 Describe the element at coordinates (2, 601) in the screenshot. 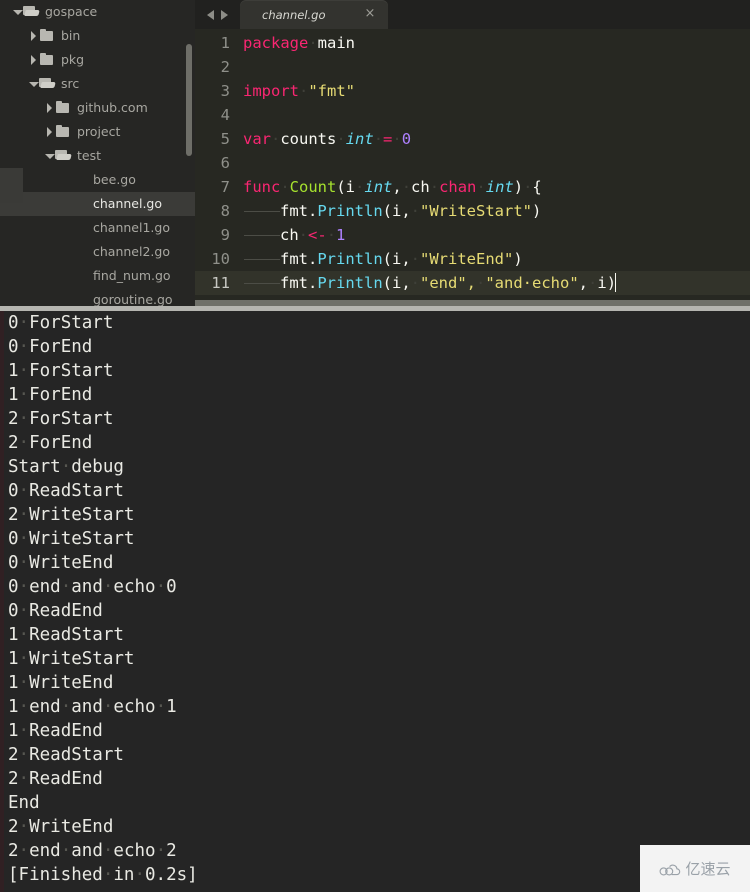

I see `console-left-edge` at that location.